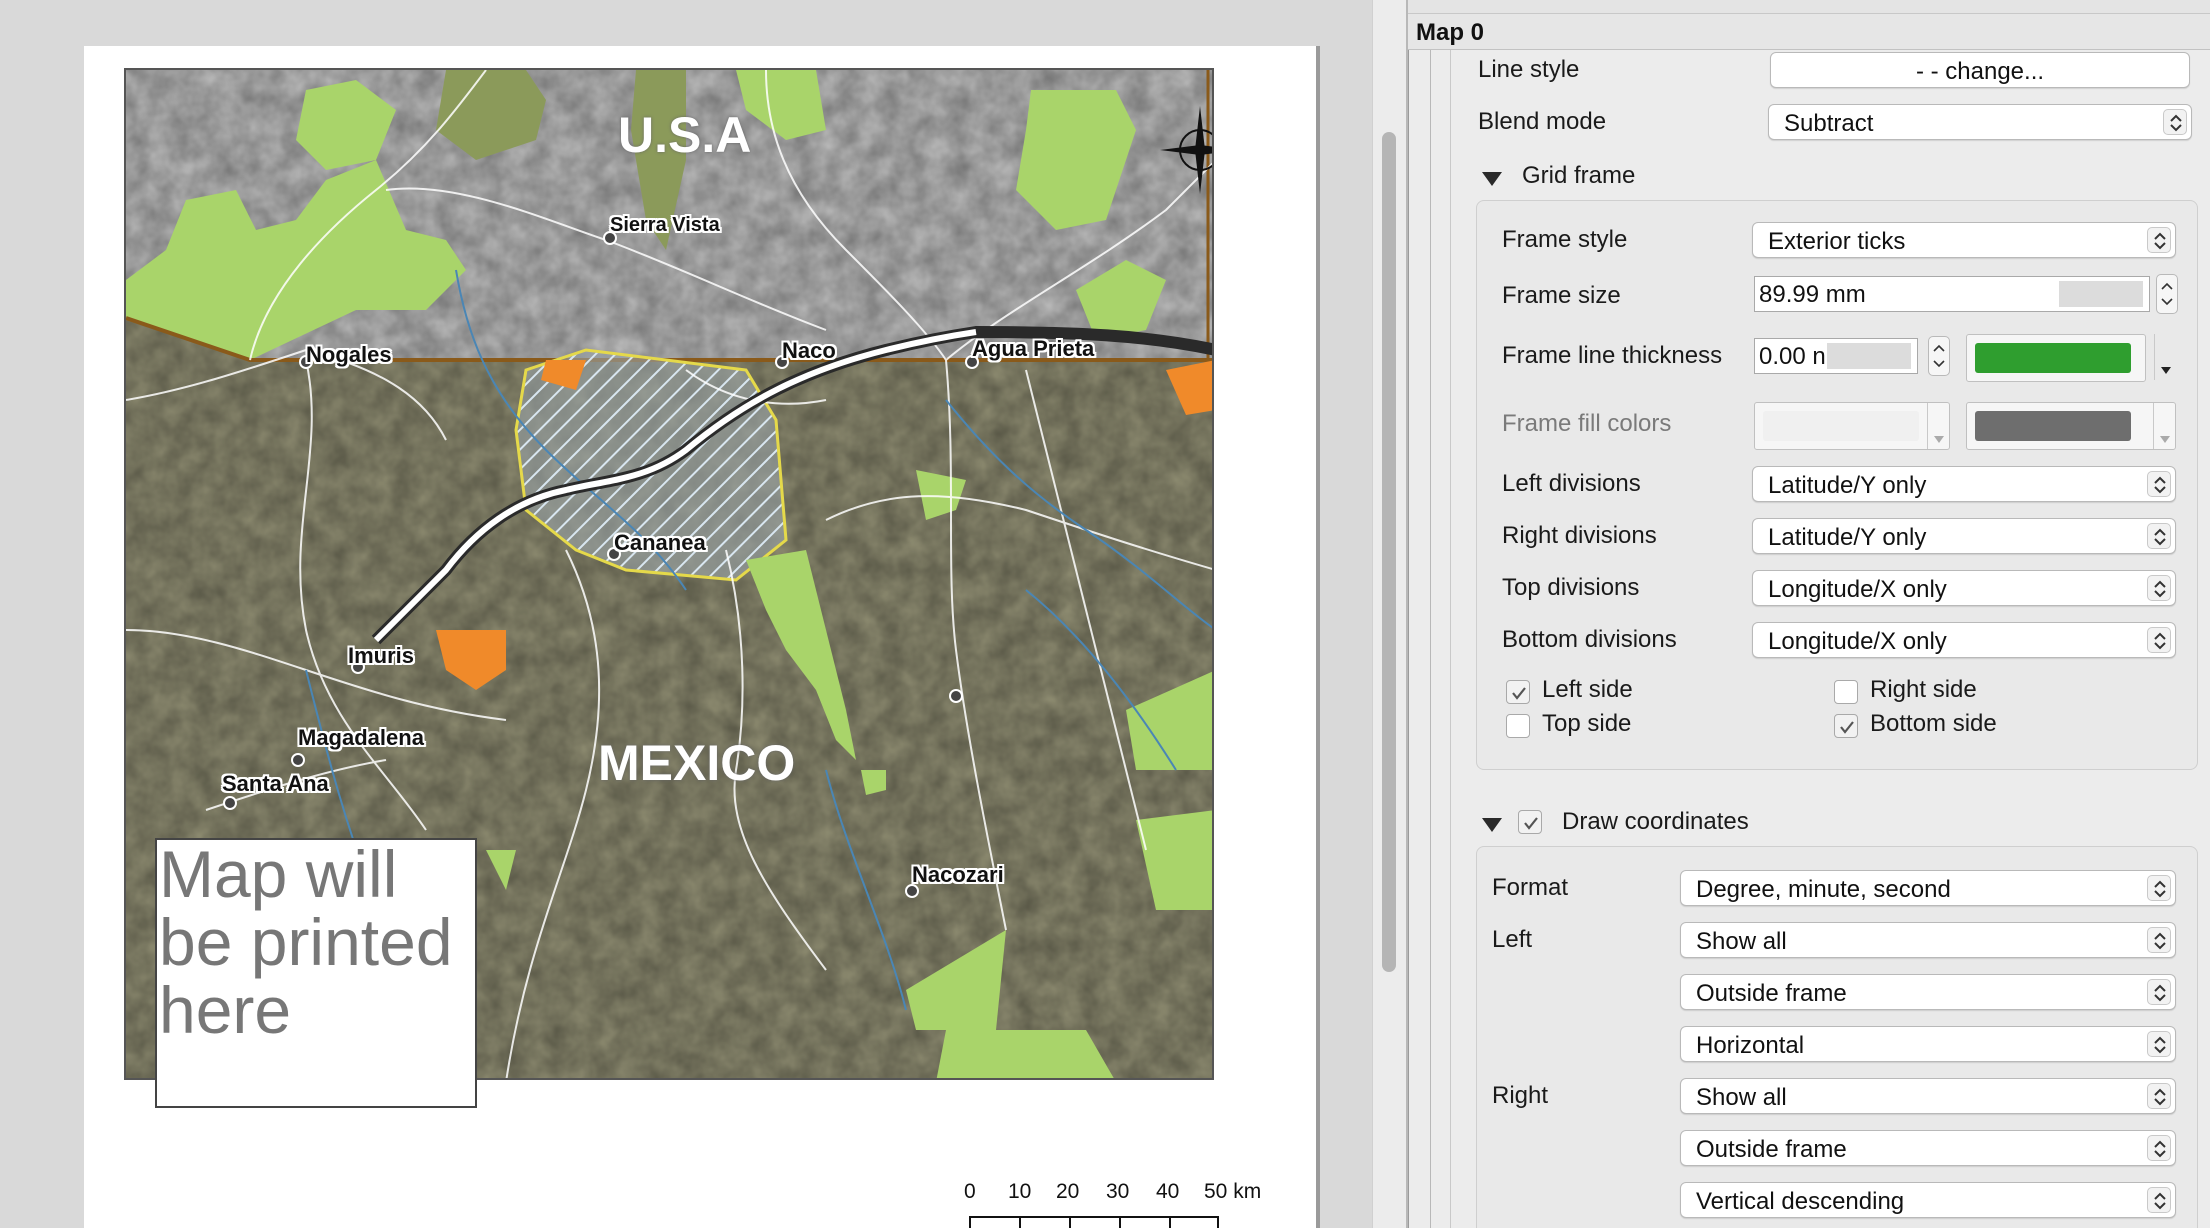 The image size is (2210, 1228). I want to click on right-position-select: Outside frame, so click(1928, 1148).